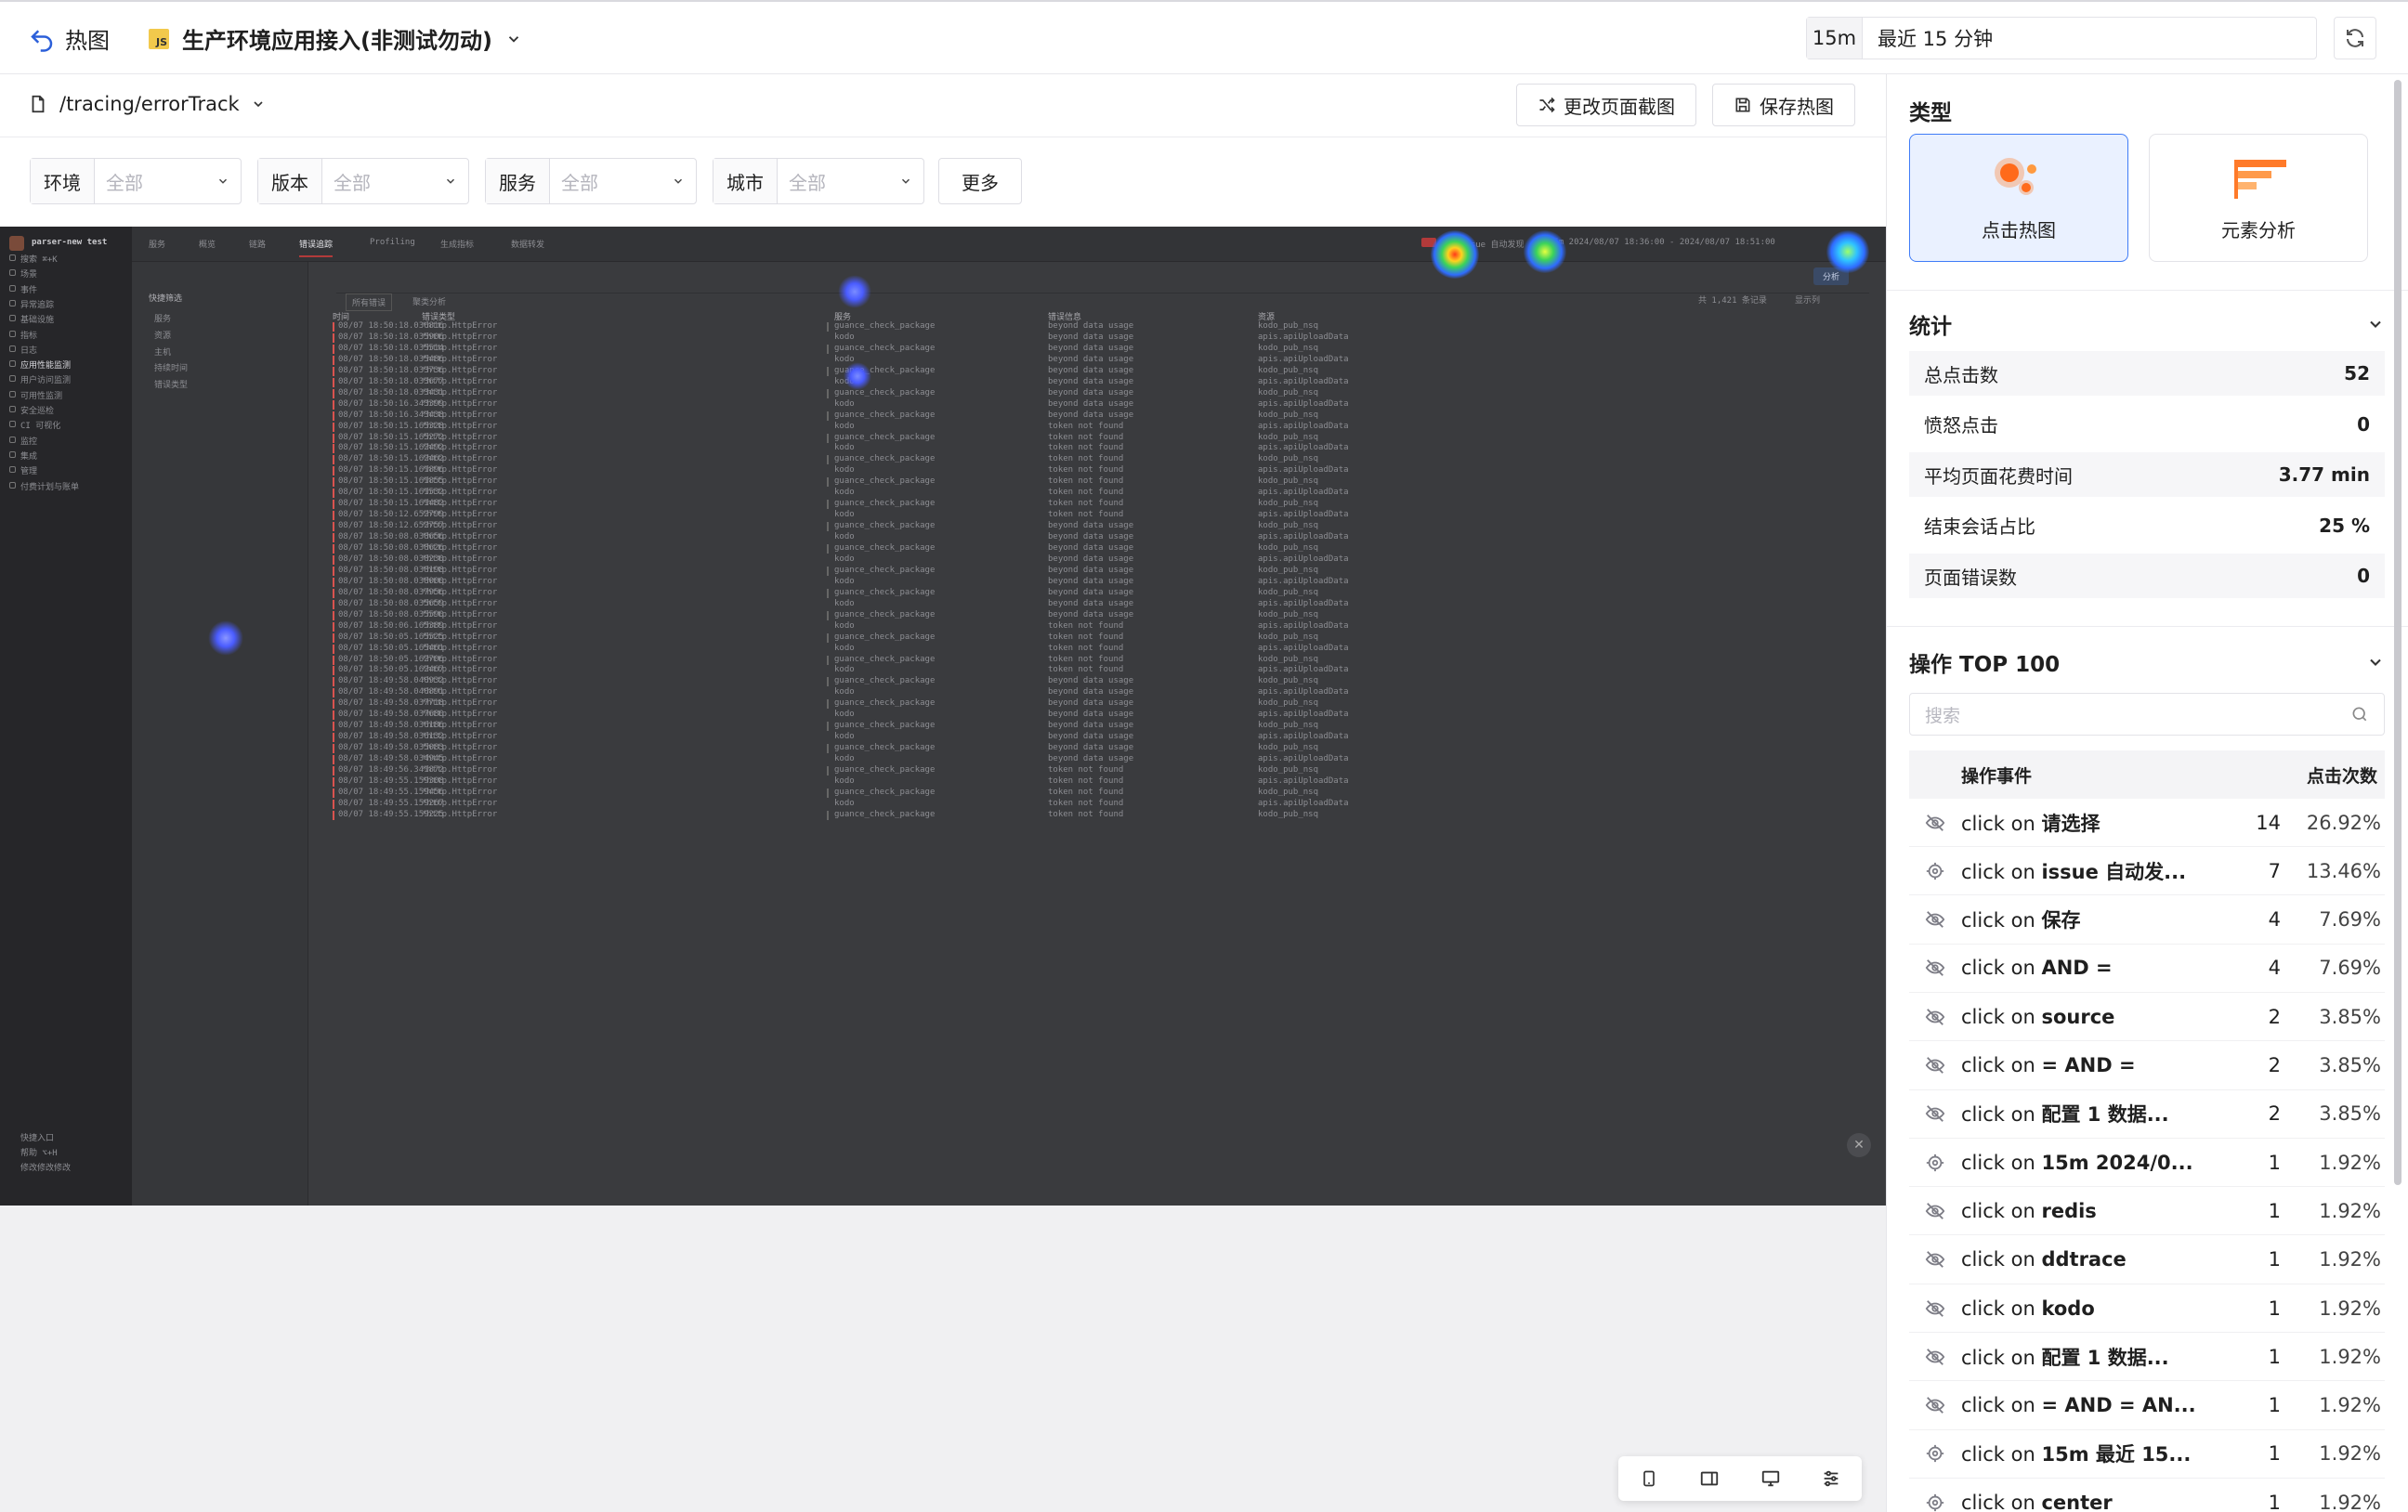 The width and height of the screenshot is (2408, 1512). Describe the element at coordinates (2258, 198) in the screenshot. I see `element-analysis-card: 元素分析` at that location.